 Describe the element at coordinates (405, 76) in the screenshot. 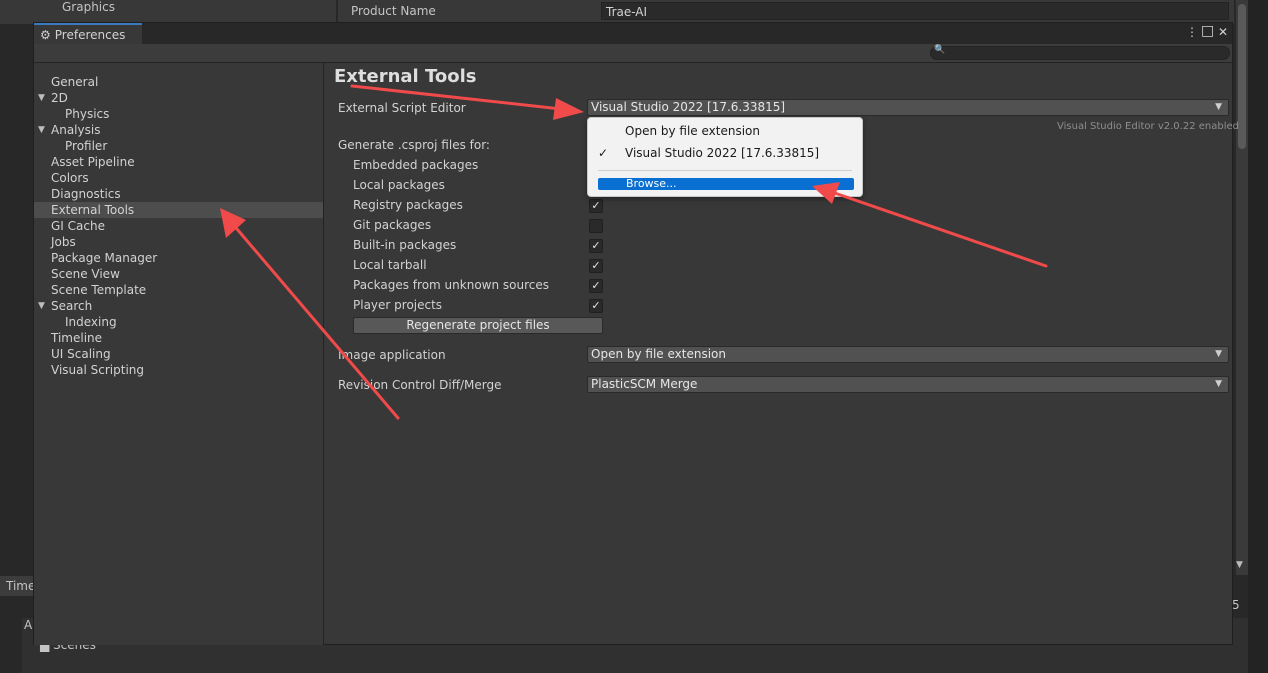

I see `page-title: External Tools` at that location.